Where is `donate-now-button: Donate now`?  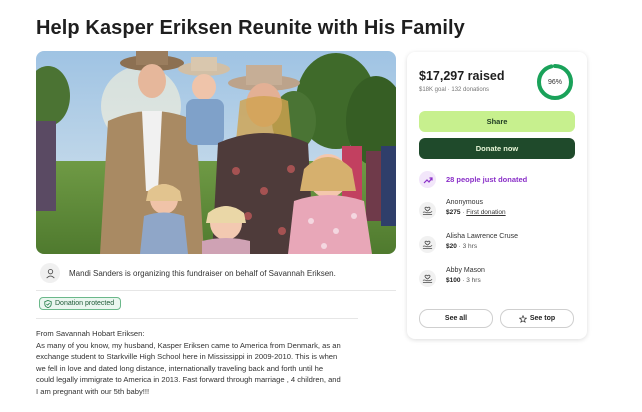
donate-now-button: Donate now is located at coordinates (497, 148).